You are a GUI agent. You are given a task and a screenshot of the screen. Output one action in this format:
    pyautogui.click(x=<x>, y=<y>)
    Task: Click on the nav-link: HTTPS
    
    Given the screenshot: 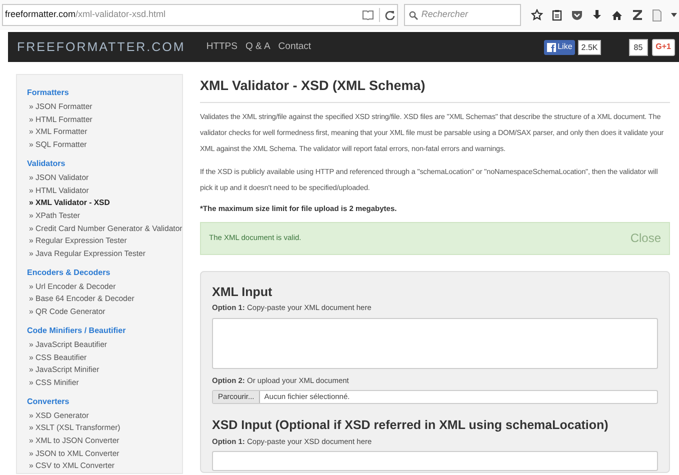 What is the action you would take?
    pyautogui.click(x=222, y=47)
    